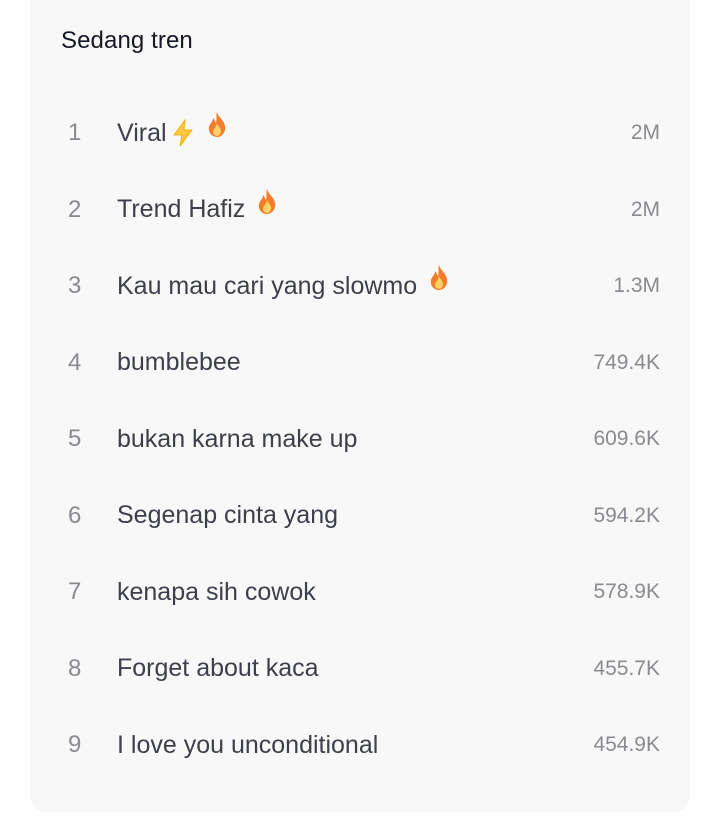 The image size is (720, 817). What do you see at coordinates (75, 591) in the screenshot?
I see `trending-rank: 7` at bounding box center [75, 591].